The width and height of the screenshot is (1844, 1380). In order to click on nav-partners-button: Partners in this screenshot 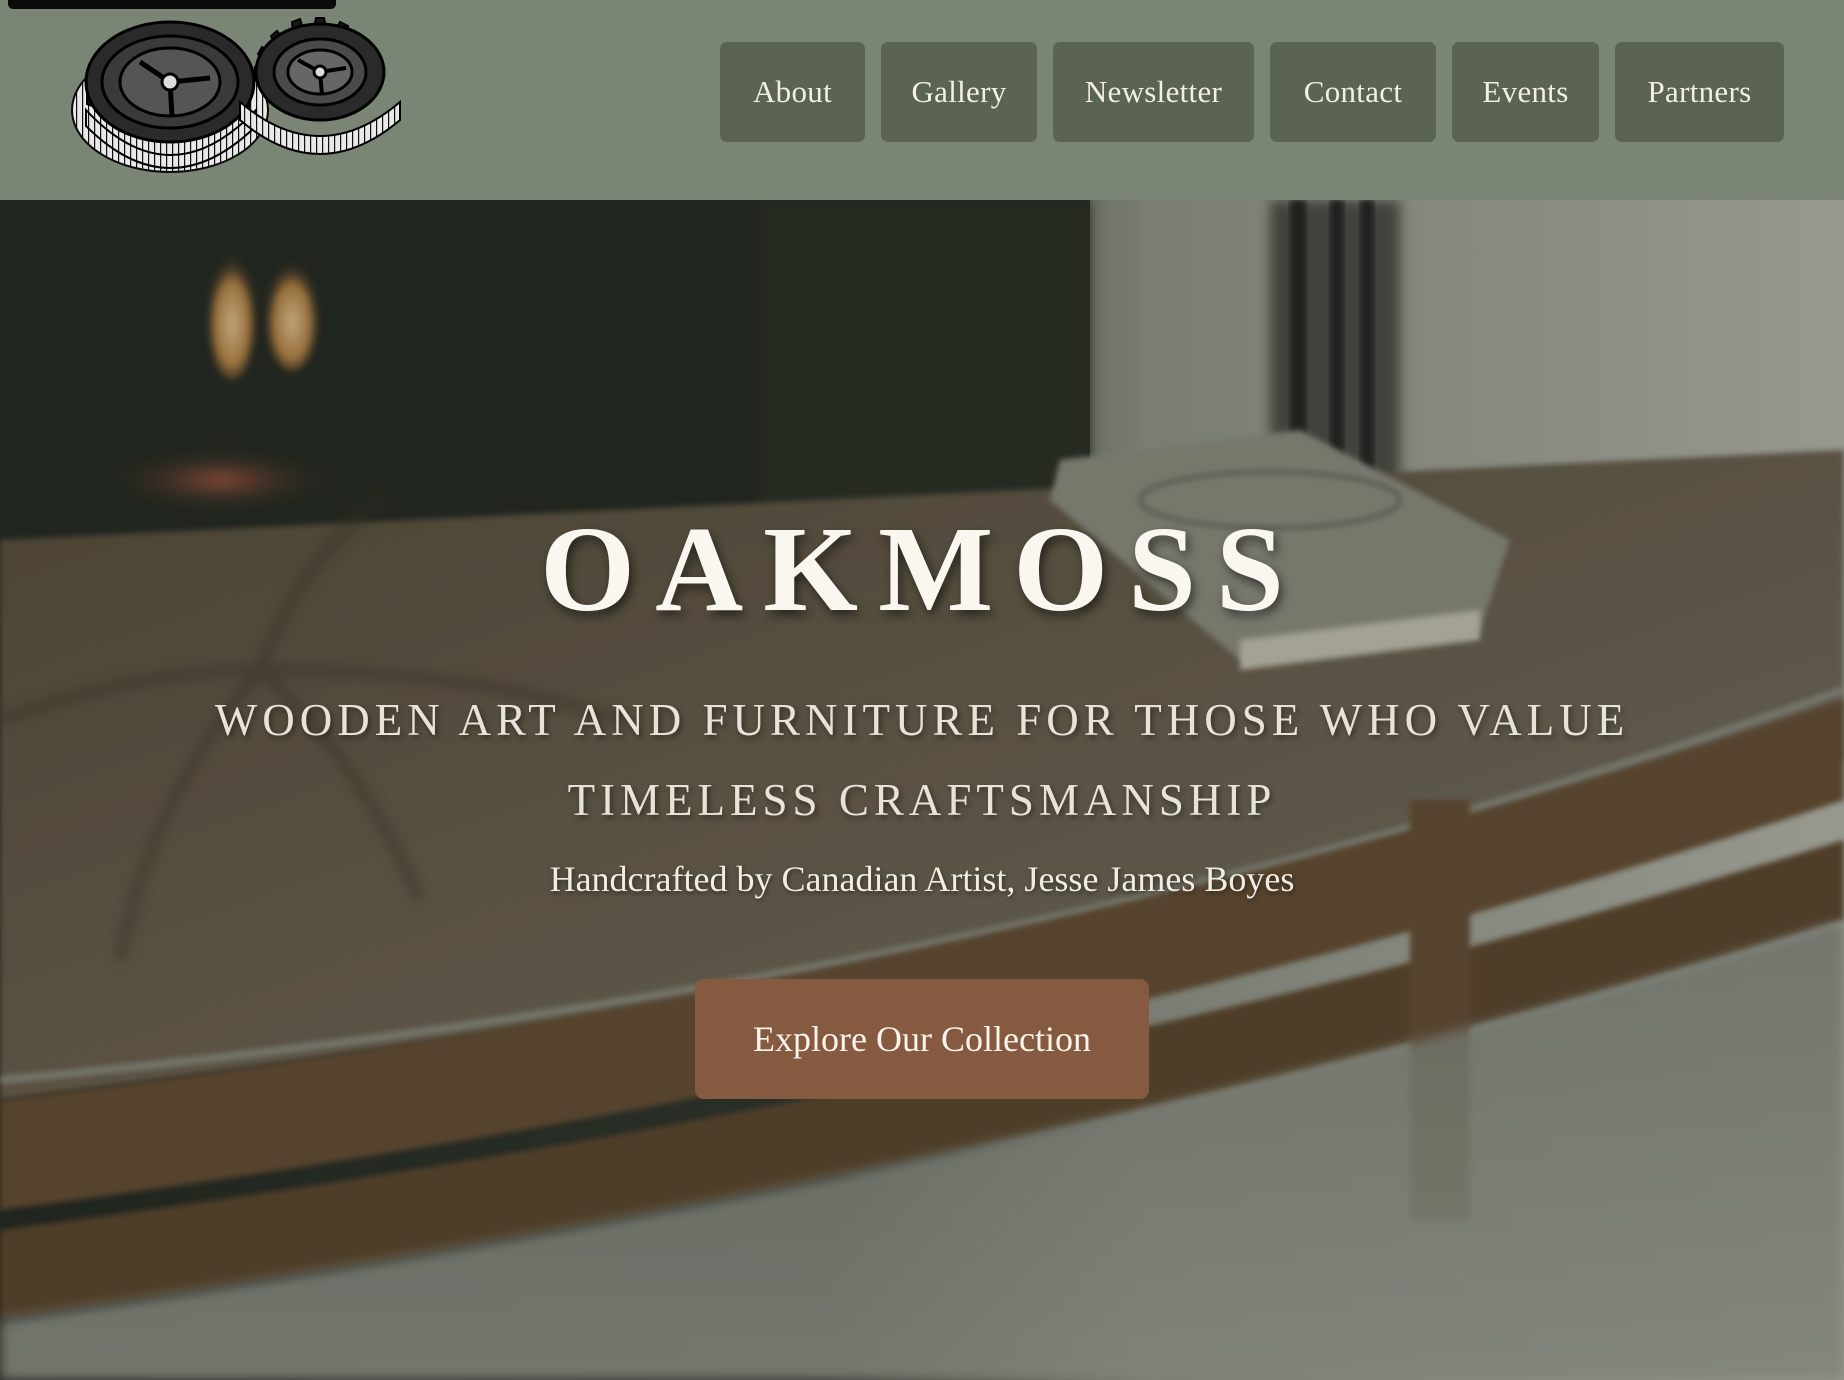, I will do `click(1699, 92)`.